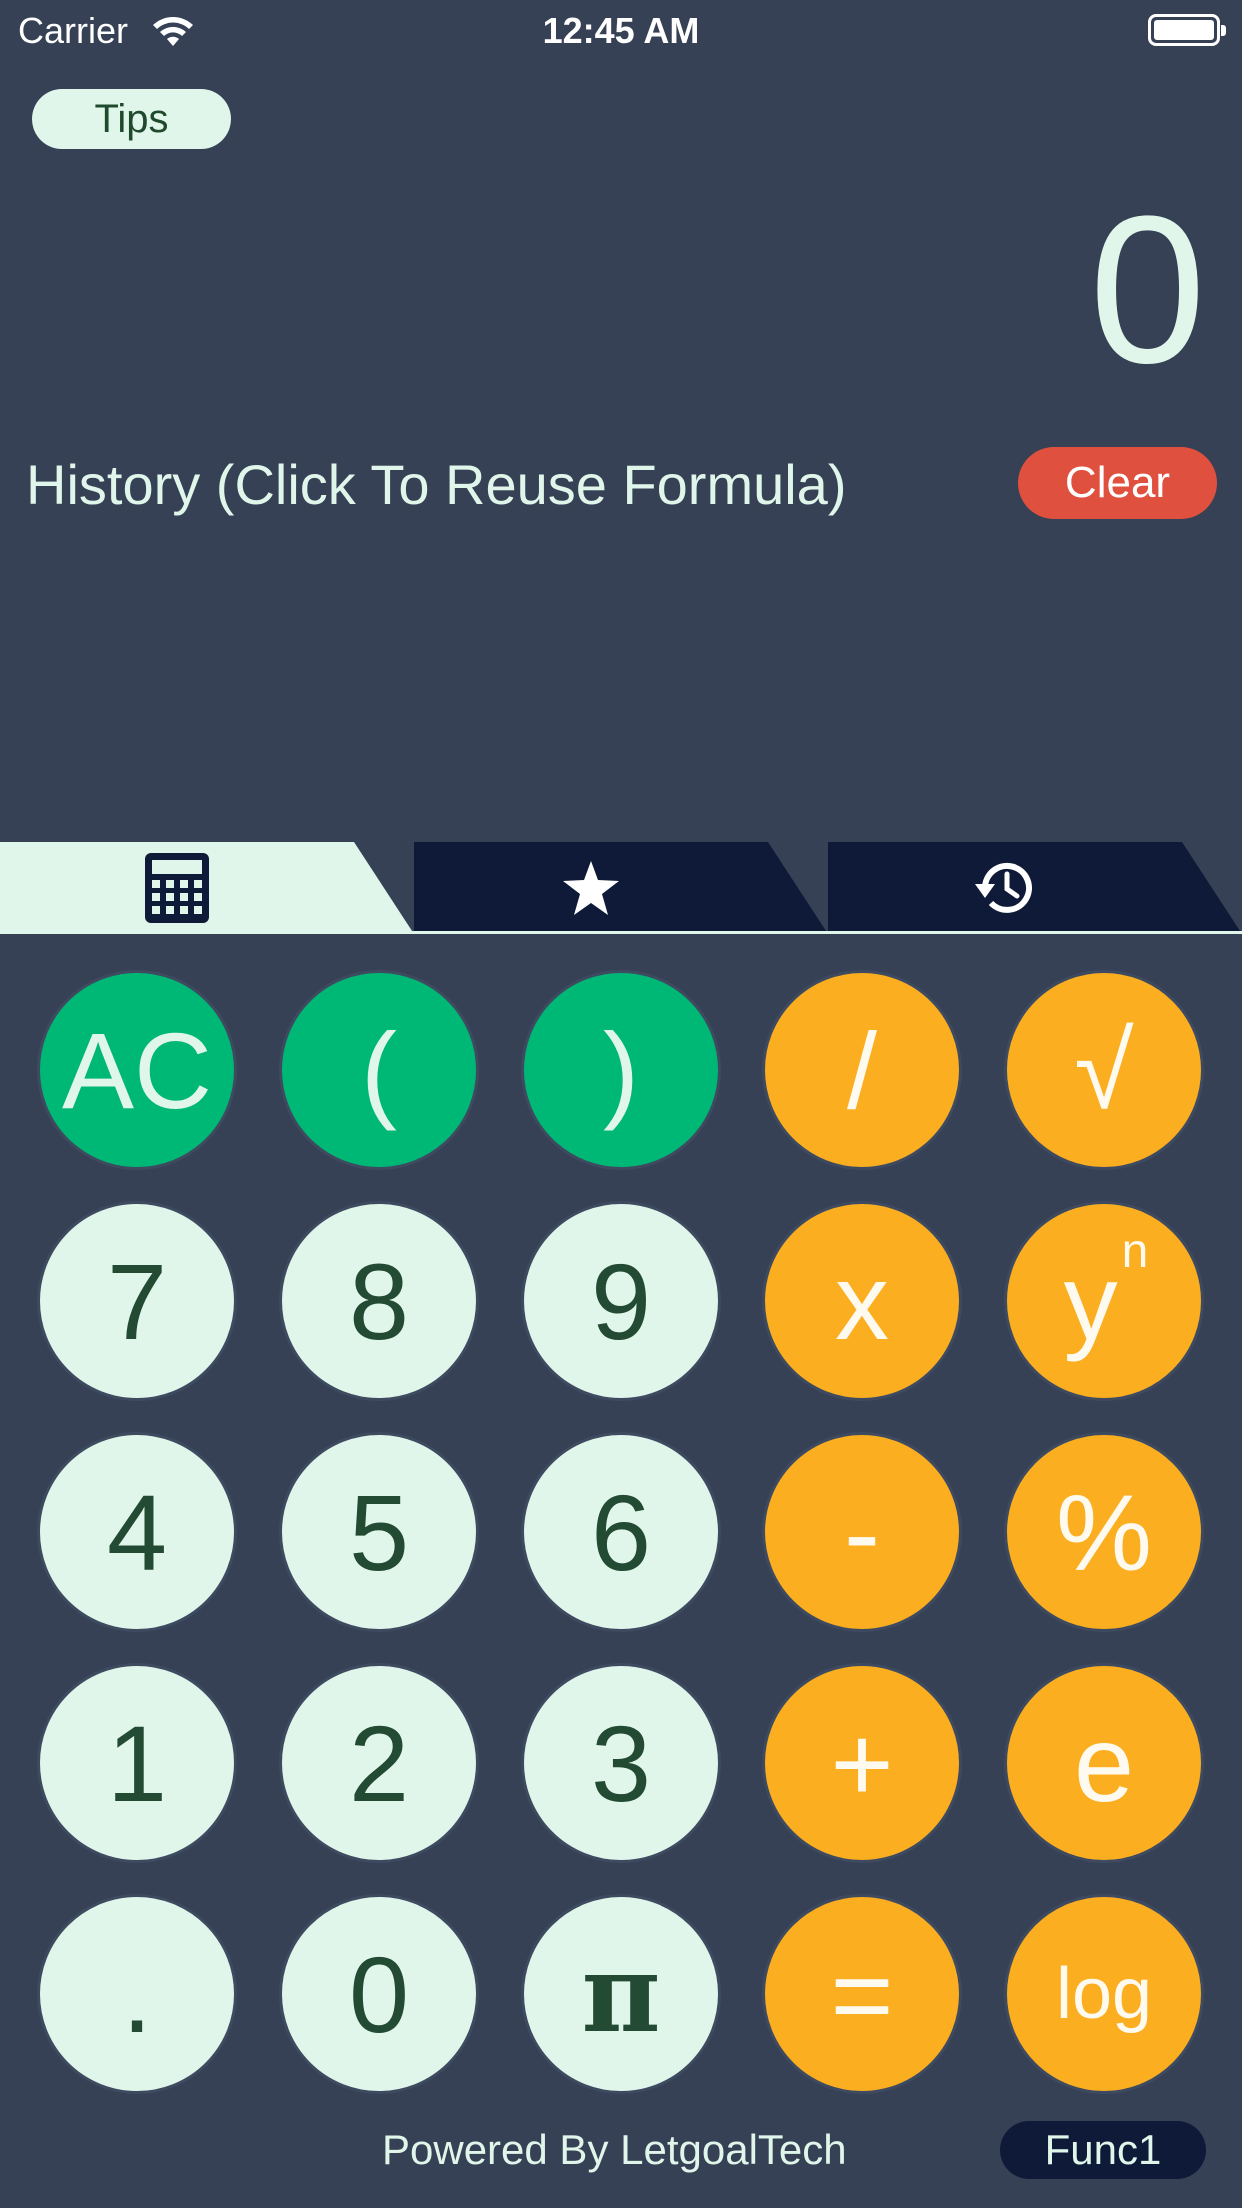  Describe the element at coordinates (1147, 289) in the screenshot. I see `display-value: 0` at that location.